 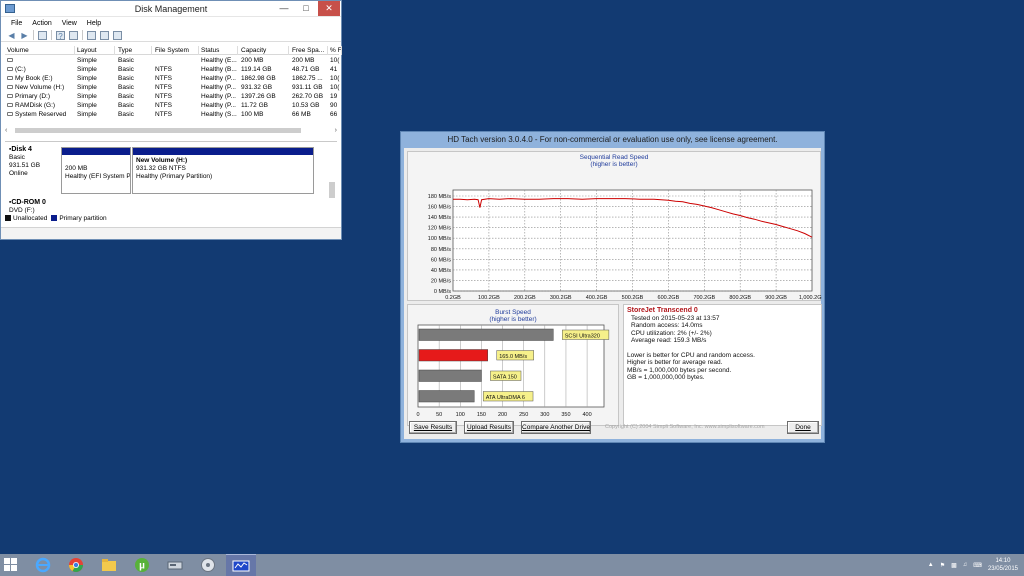 I want to click on legend-unallocated: Unallocated, so click(x=26, y=218).